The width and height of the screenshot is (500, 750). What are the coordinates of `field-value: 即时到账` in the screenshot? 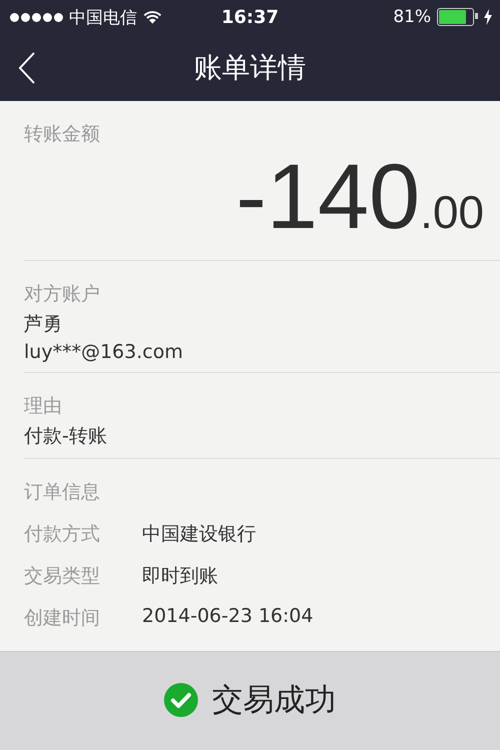 It's located at (180, 576).